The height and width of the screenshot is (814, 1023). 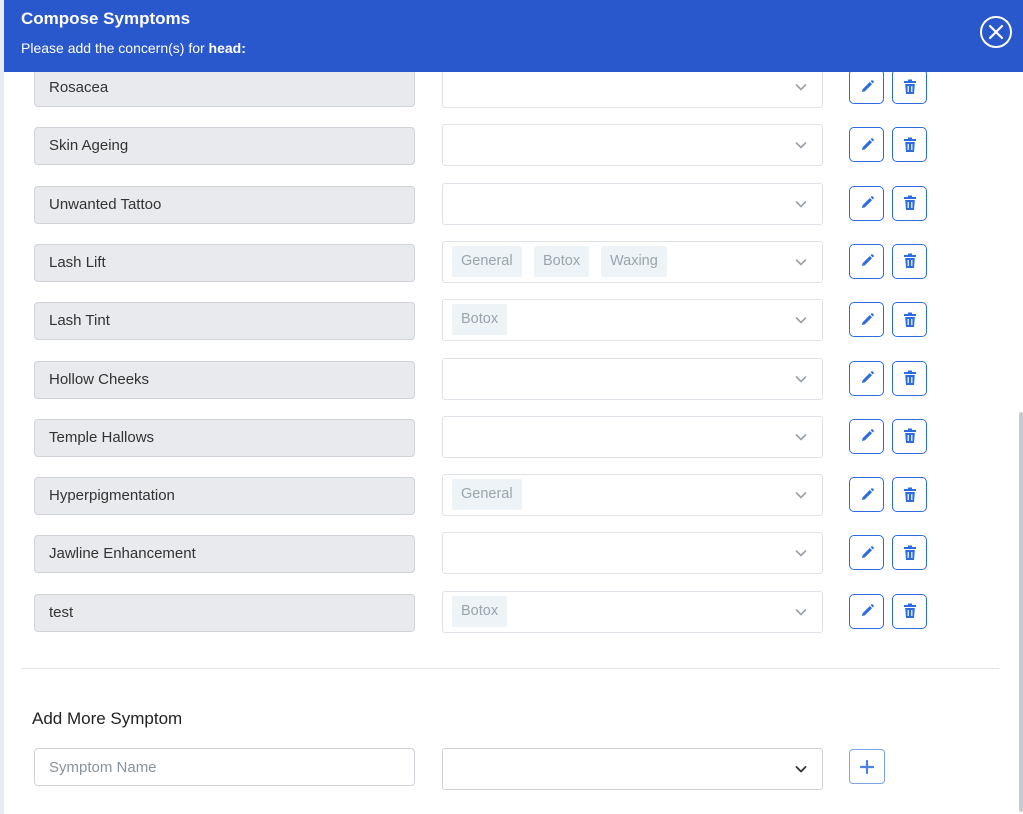 I want to click on symptom-name-field: Rosacea, so click(x=224, y=89).